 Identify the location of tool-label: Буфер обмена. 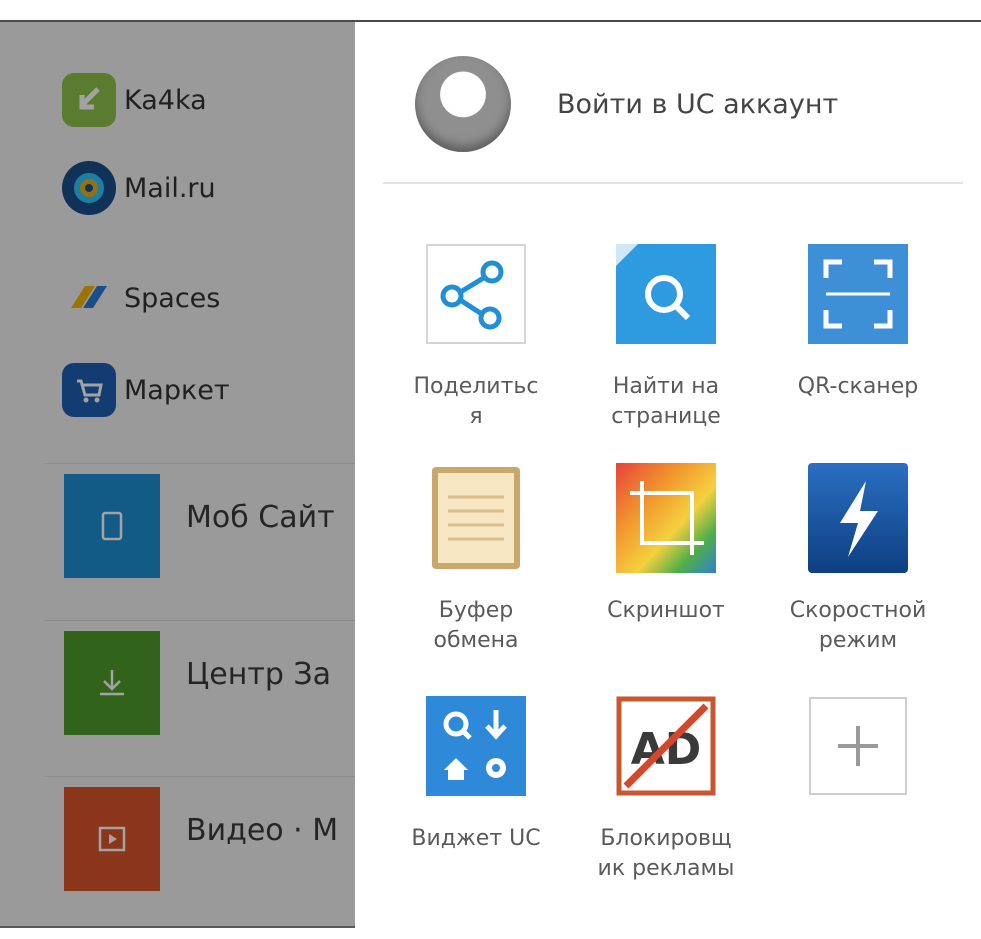
(476, 625).